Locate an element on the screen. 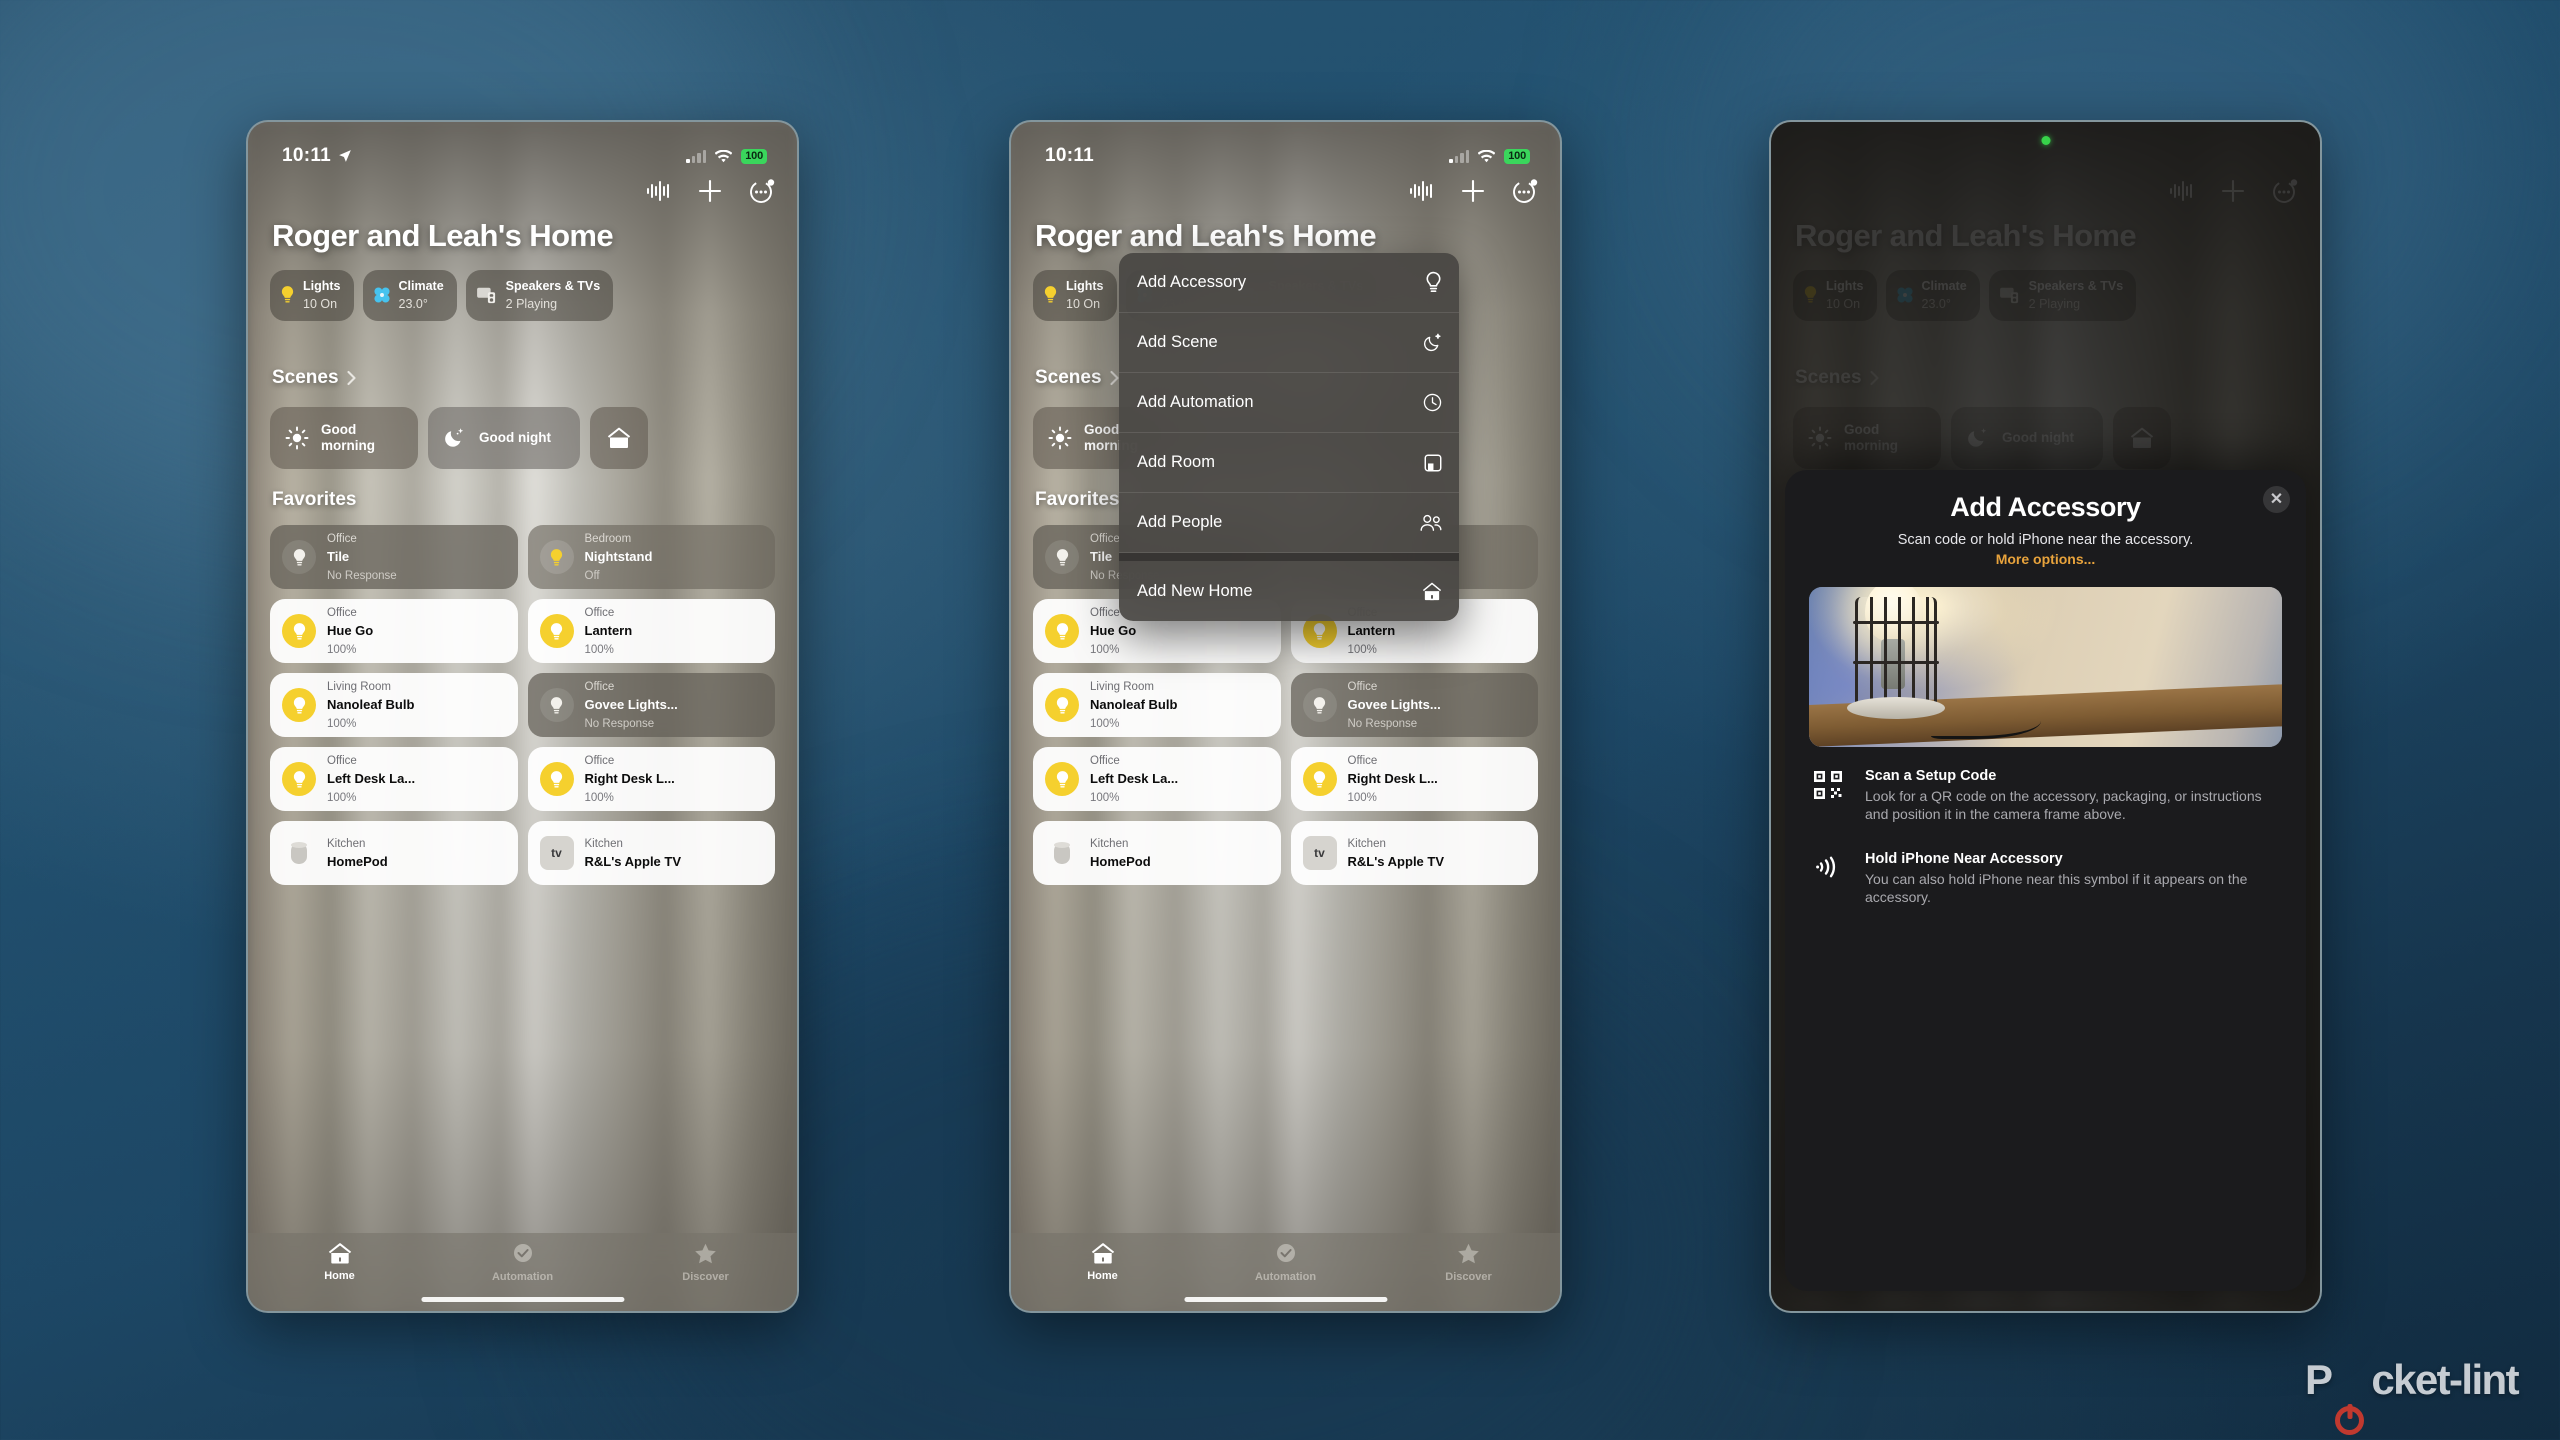  menu-item-add-room: Add Room is located at coordinates (1289, 463).